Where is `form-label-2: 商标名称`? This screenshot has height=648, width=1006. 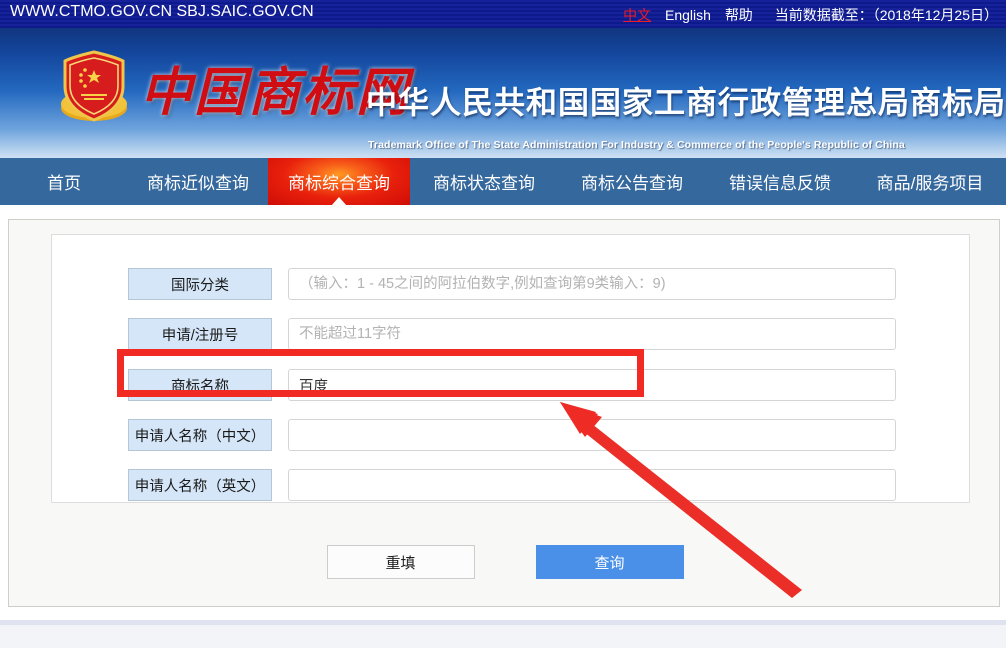
form-label-2: 商标名称 is located at coordinates (200, 385).